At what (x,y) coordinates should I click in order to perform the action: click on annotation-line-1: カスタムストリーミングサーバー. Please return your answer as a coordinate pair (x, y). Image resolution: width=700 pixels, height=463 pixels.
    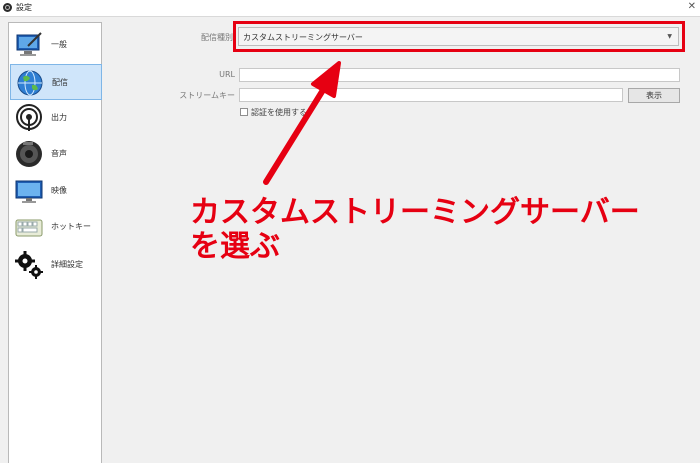
    Looking at the image, I should click on (415, 212).